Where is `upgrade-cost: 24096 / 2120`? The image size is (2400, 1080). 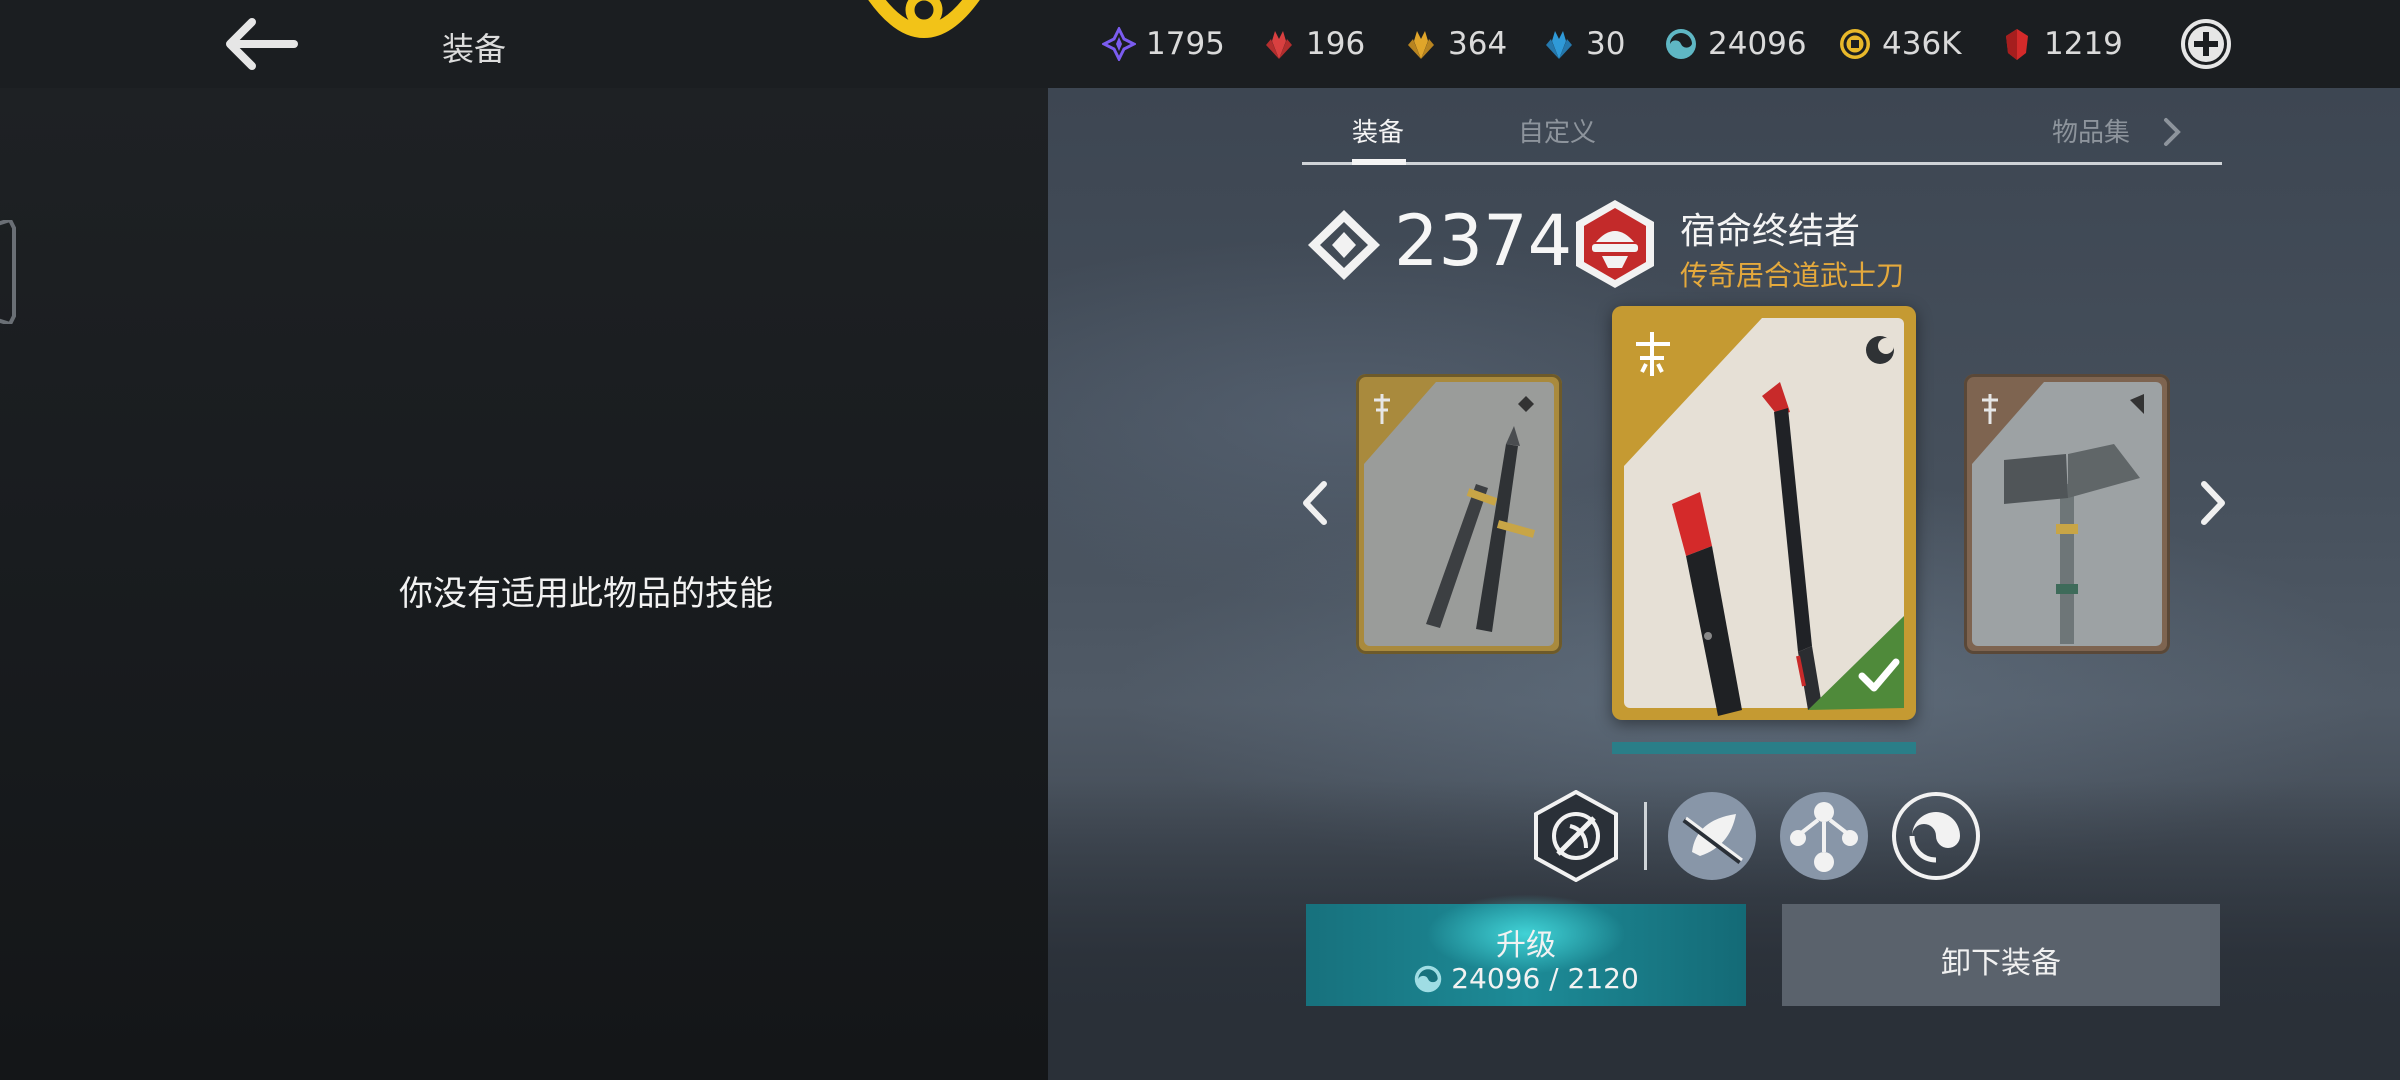 upgrade-cost: 24096 / 2120 is located at coordinates (1526, 978).